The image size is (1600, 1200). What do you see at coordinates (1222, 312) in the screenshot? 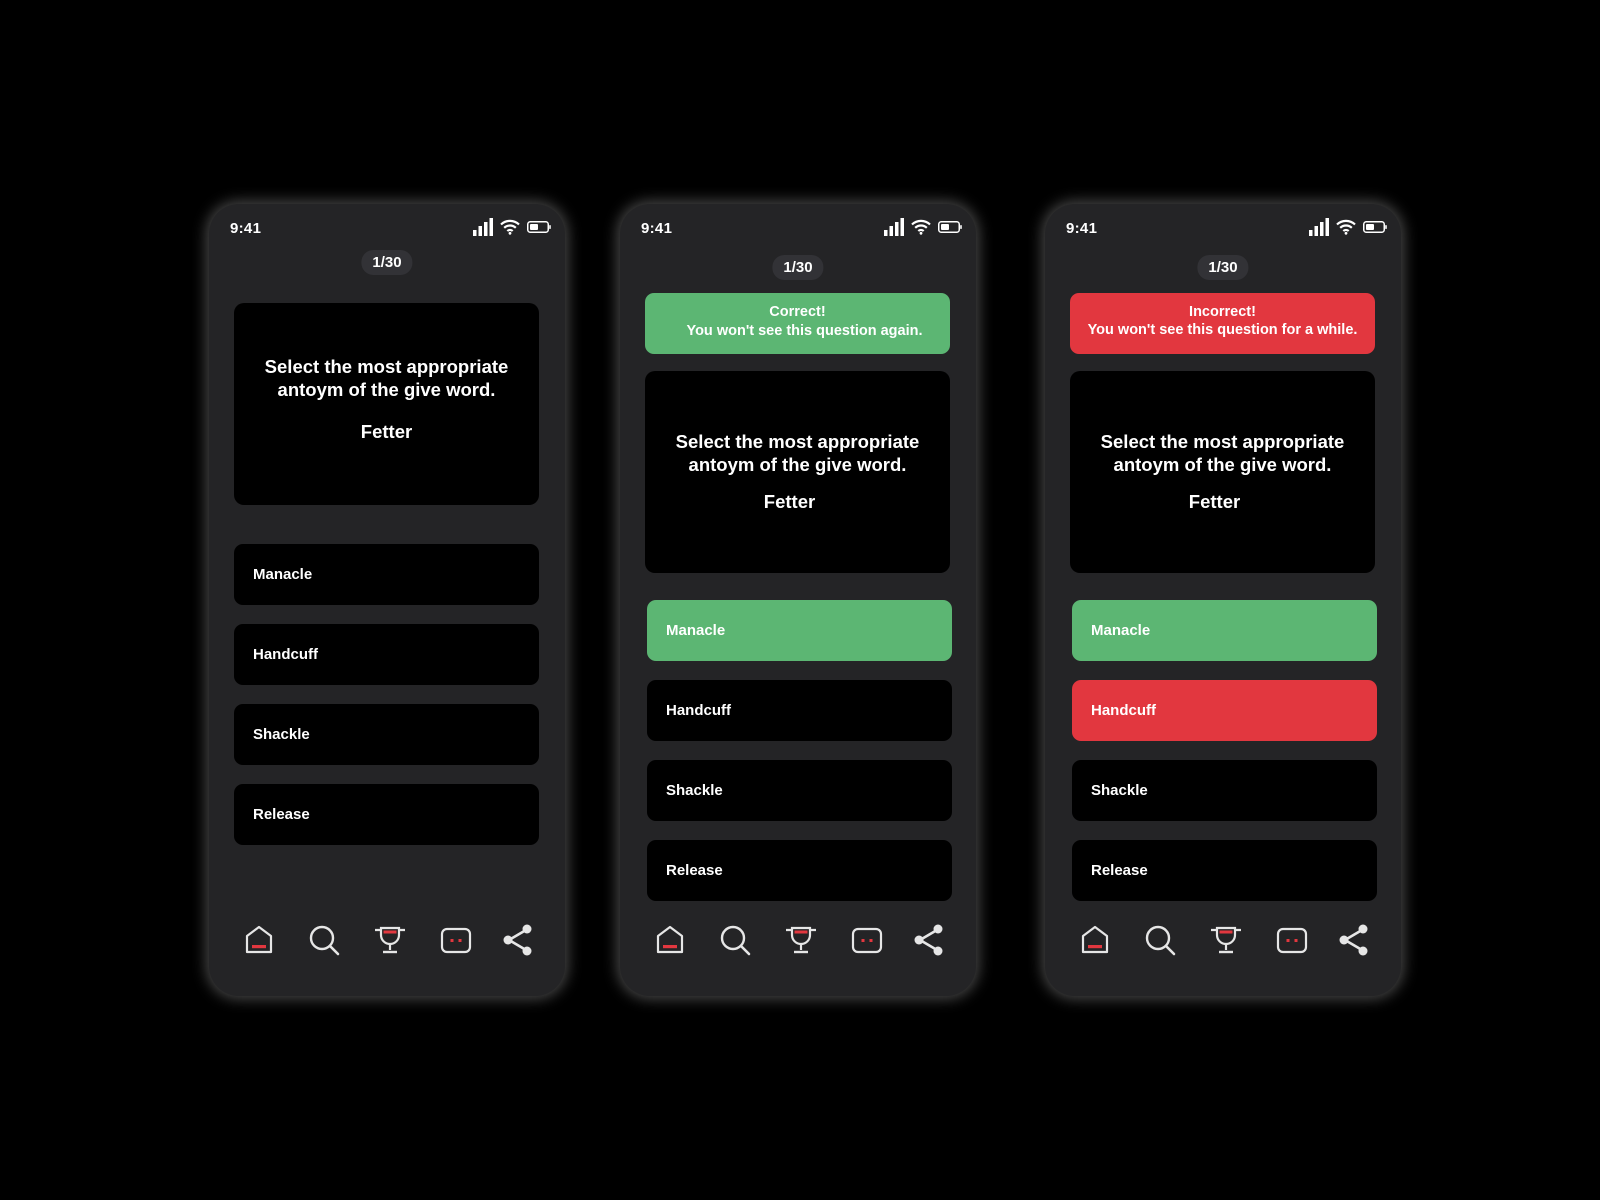
I see `banner-title: Incorrect!` at bounding box center [1222, 312].